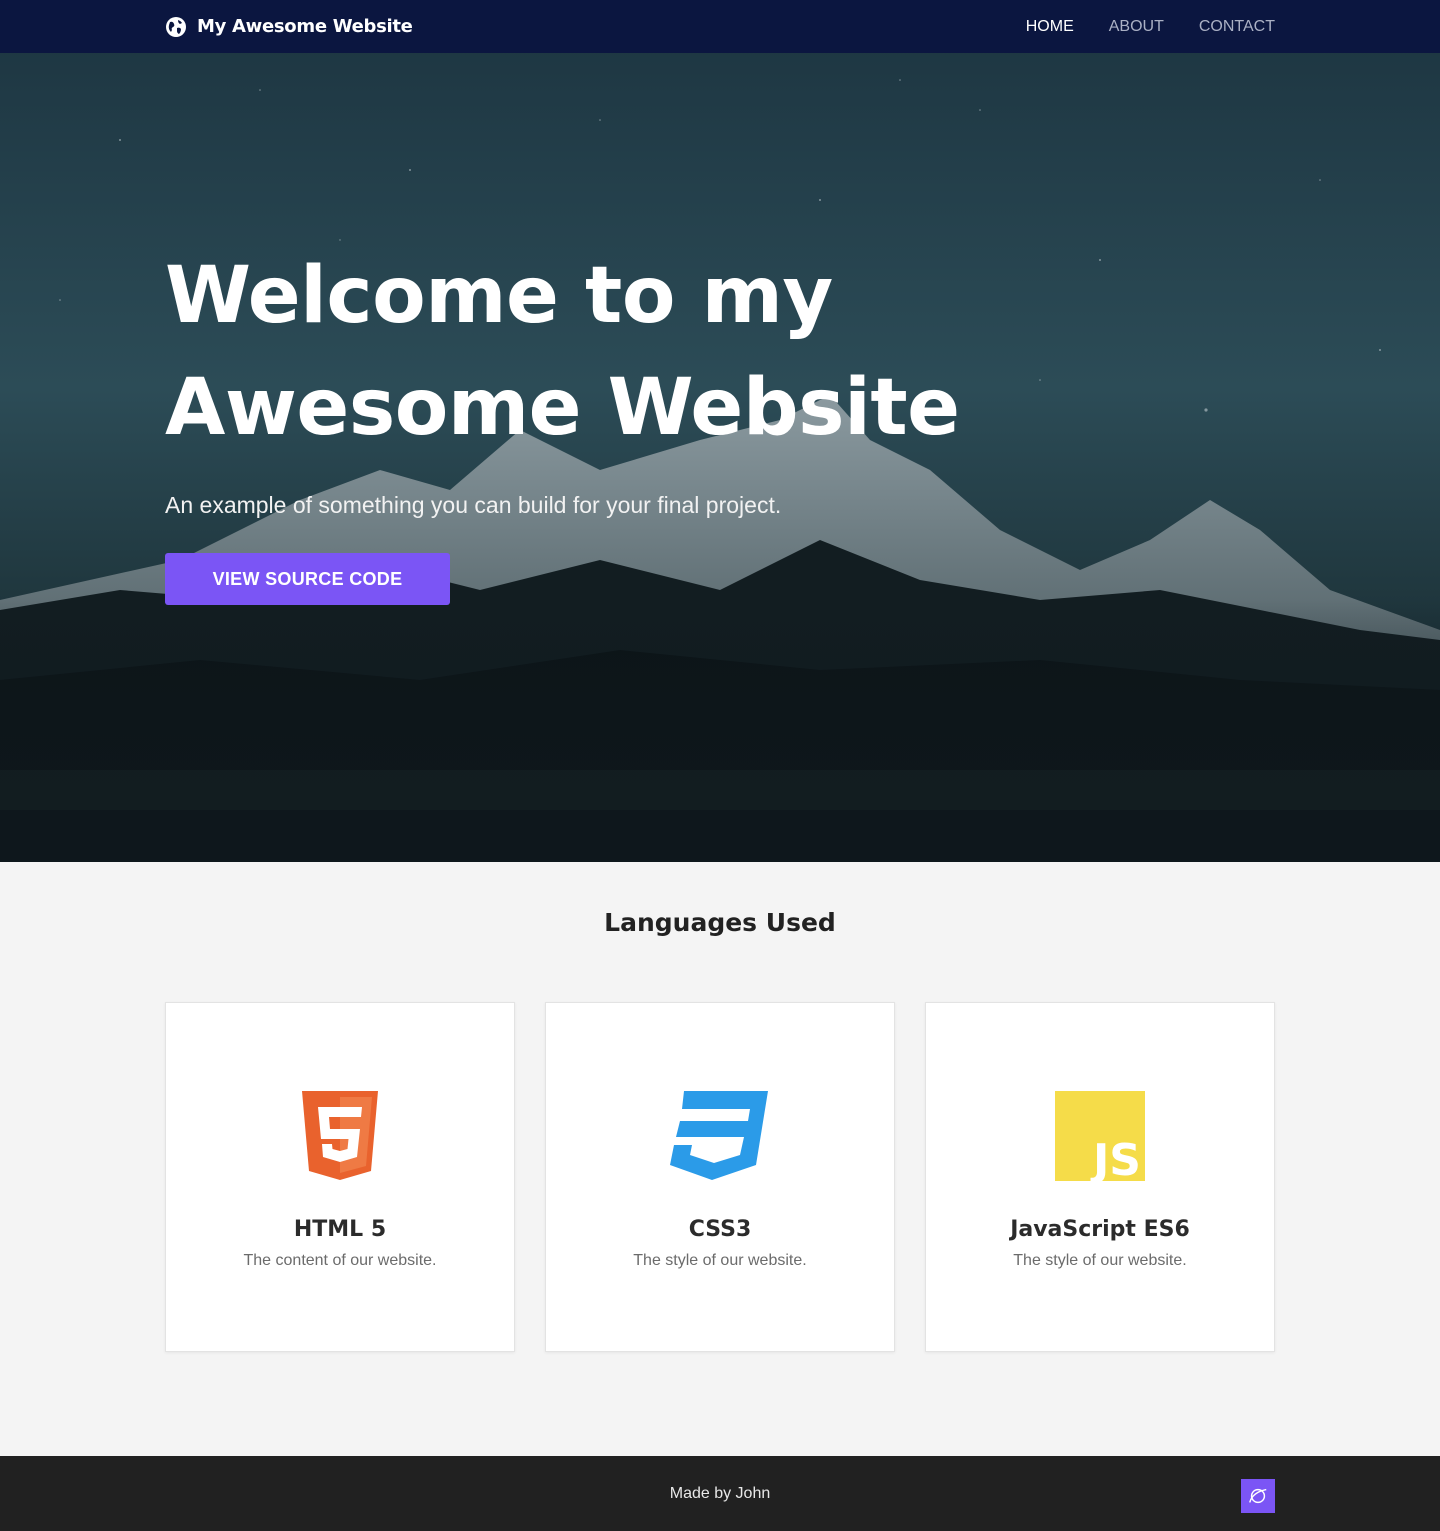  I want to click on javascript-icon: JS, so click(1100, 1136).